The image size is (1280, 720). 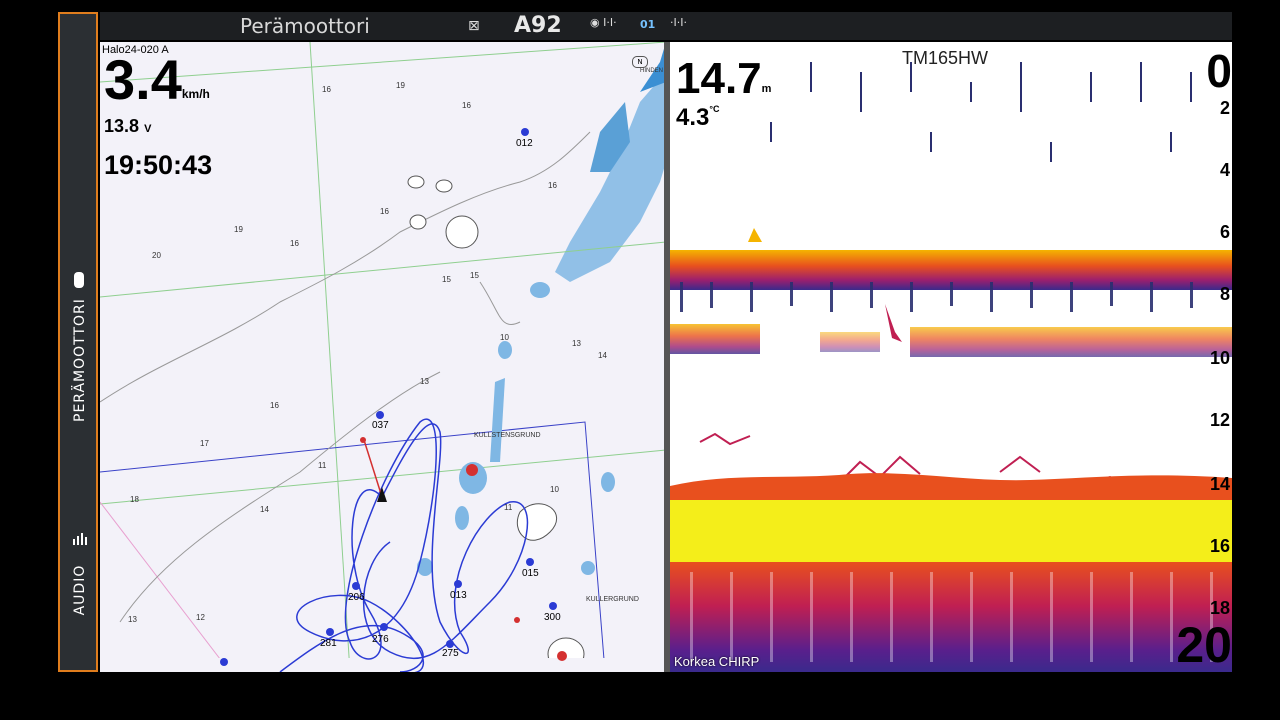 I want to click on voltage-value: 13.8, so click(x=122, y=126).